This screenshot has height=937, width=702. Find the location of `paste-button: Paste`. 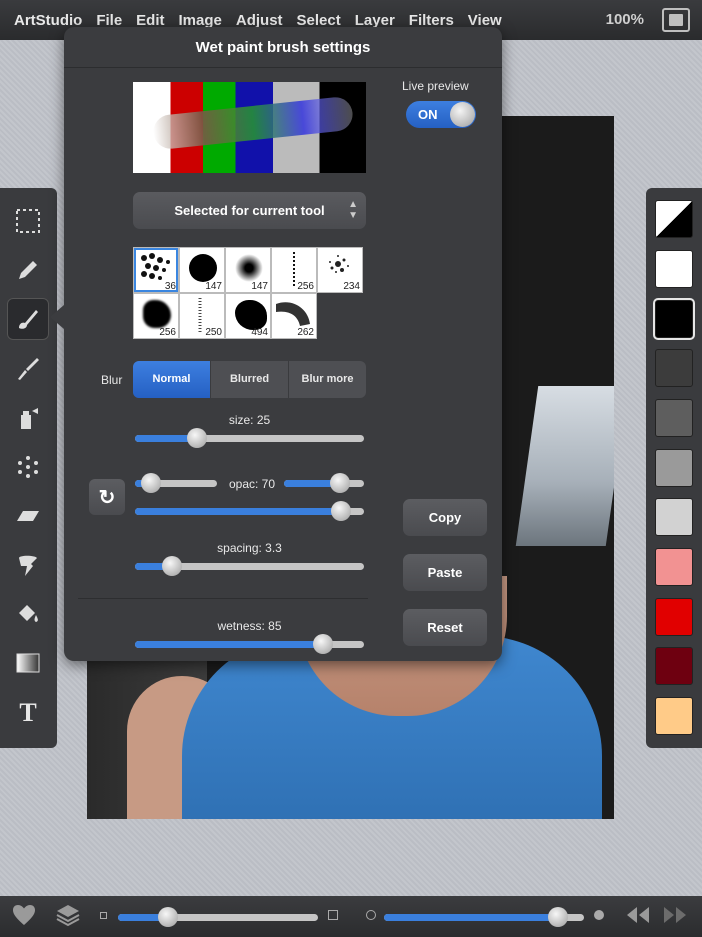

paste-button: Paste is located at coordinates (445, 572).